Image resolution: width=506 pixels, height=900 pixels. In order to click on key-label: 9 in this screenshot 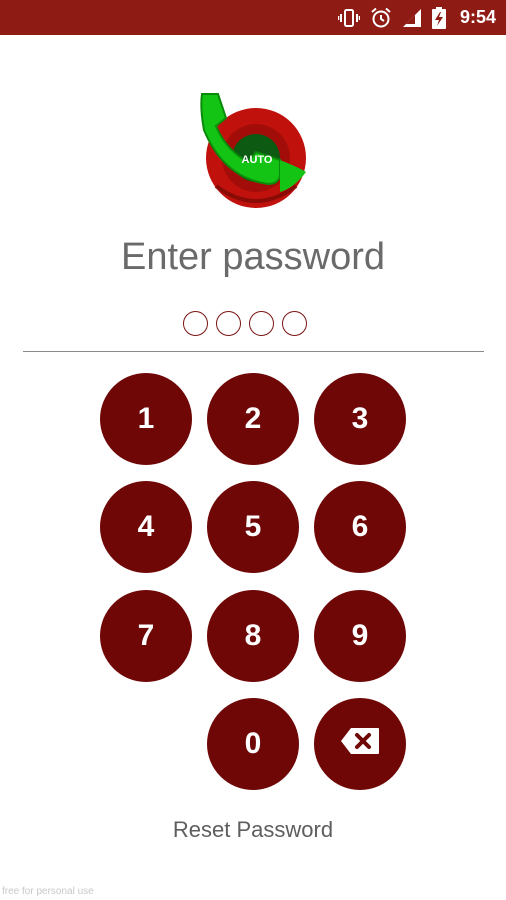, I will do `click(360, 635)`.